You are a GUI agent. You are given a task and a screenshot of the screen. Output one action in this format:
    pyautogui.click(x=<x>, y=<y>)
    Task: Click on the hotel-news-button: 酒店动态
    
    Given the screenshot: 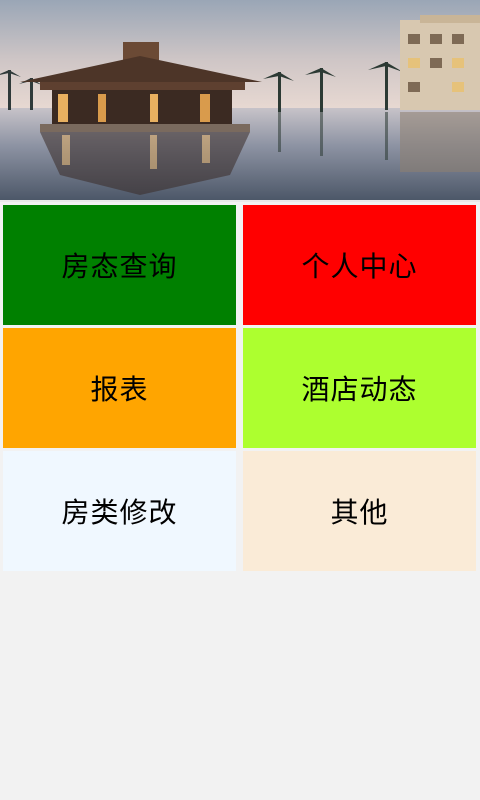 What is the action you would take?
    pyautogui.click(x=359, y=388)
    